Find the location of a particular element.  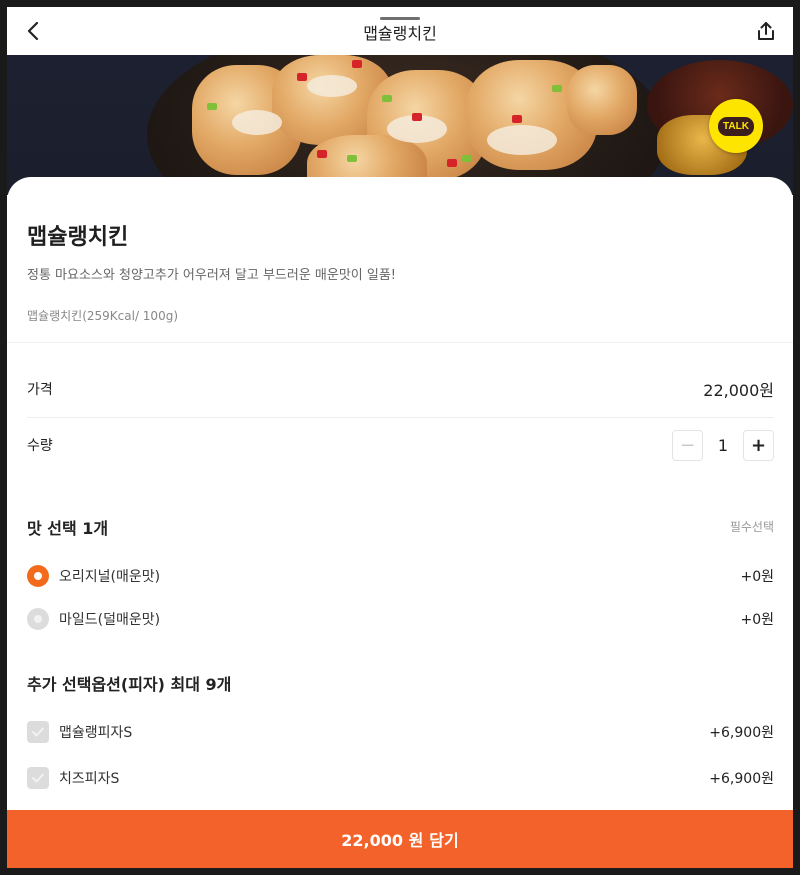

option-label: 오리지널(매운맛) is located at coordinates (110, 577).